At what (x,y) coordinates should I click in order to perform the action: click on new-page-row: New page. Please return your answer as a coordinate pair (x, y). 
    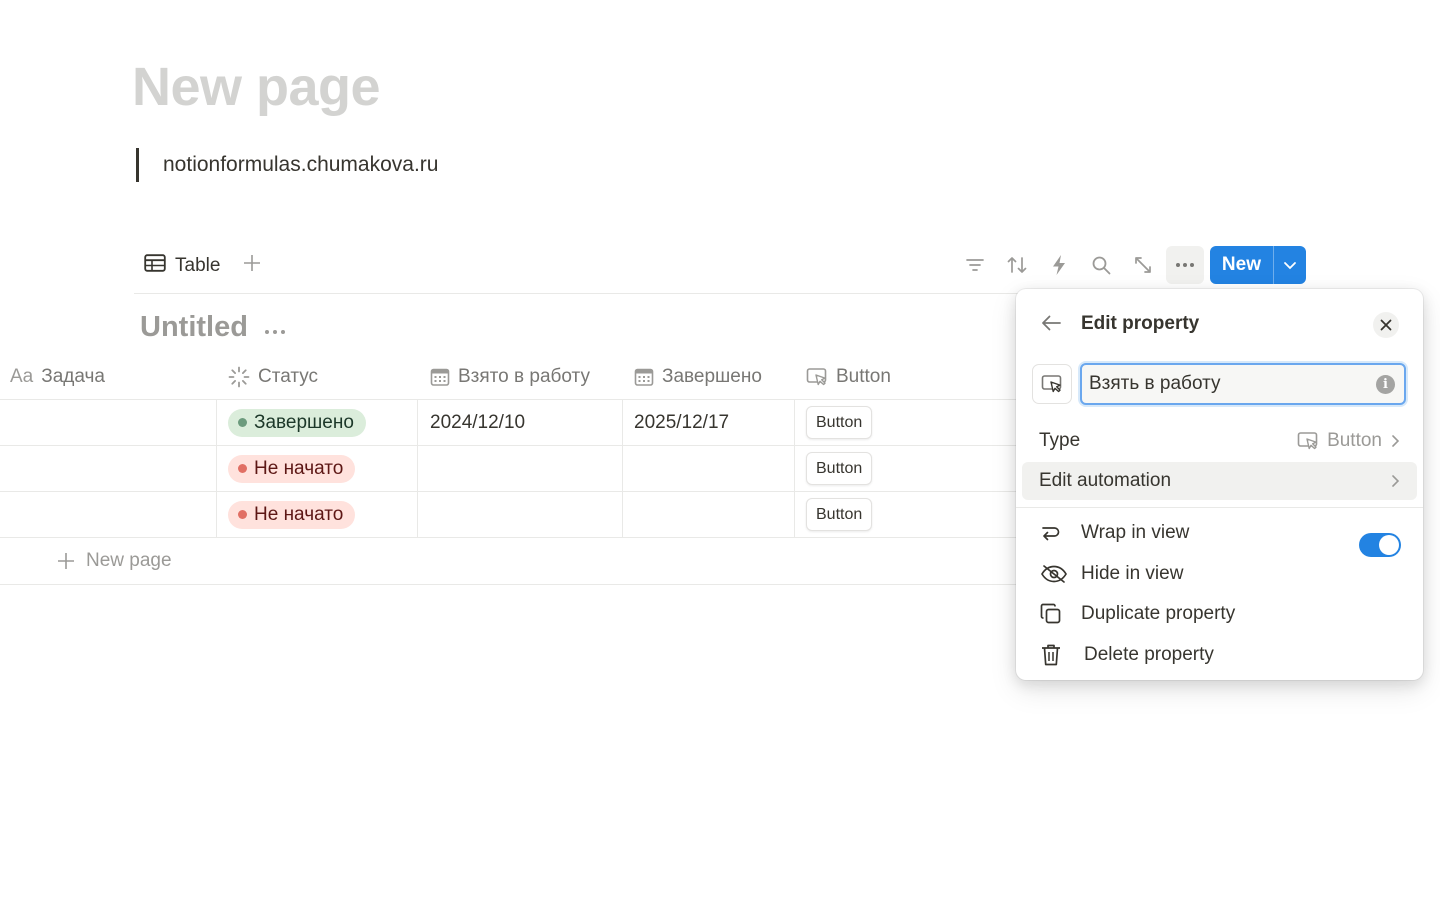
    Looking at the image, I should click on (510, 561).